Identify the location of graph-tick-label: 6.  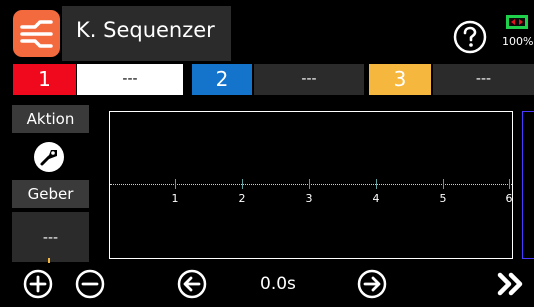
(509, 198).